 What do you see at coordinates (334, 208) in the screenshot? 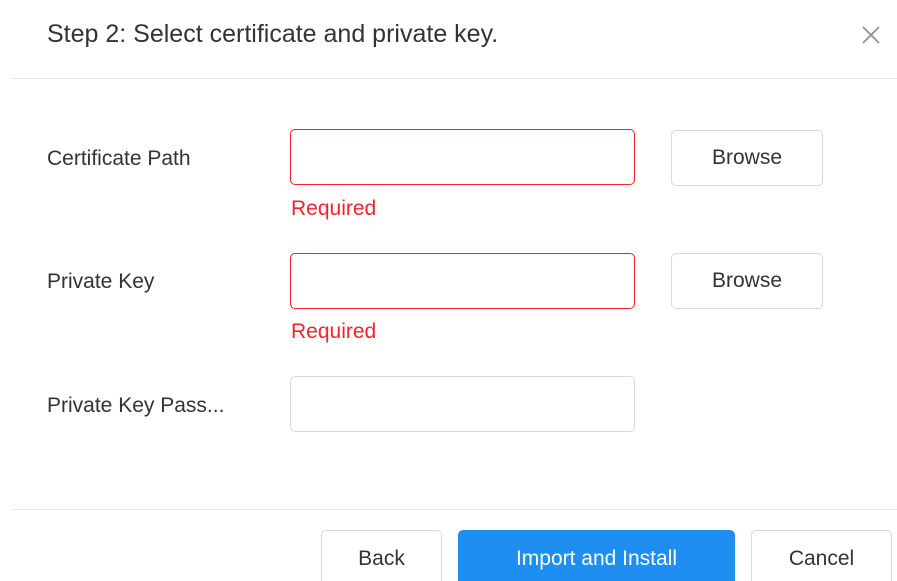
I see `certificate-path-error: Required` at bounding box center [334, 208].